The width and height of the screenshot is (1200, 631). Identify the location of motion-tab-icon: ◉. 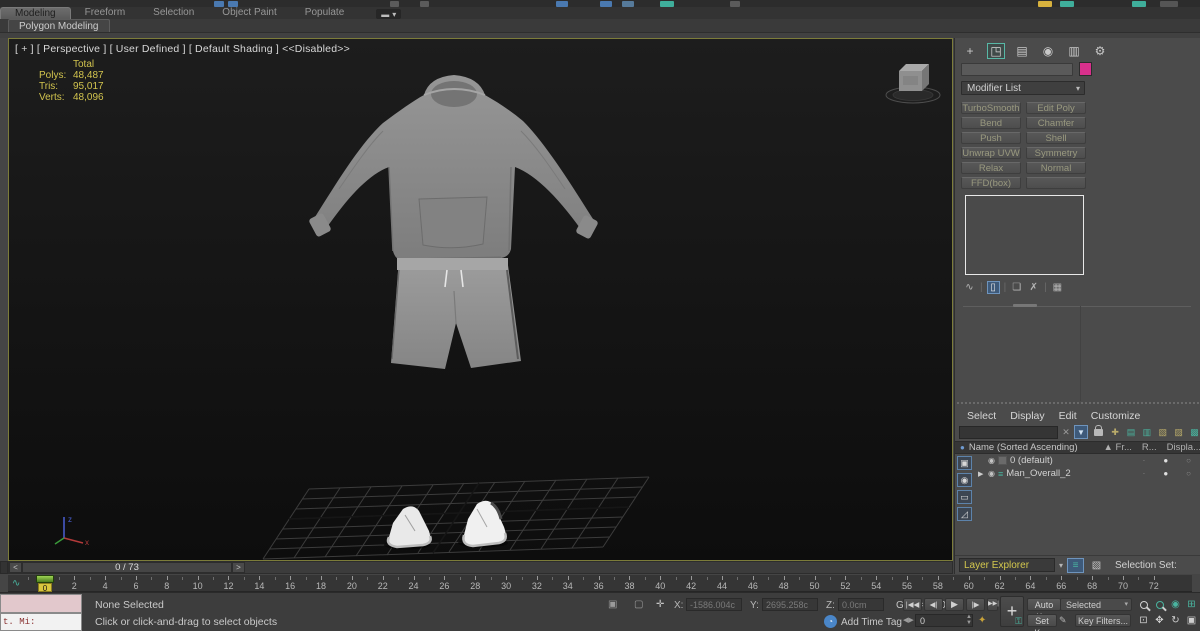
(1048, 51).